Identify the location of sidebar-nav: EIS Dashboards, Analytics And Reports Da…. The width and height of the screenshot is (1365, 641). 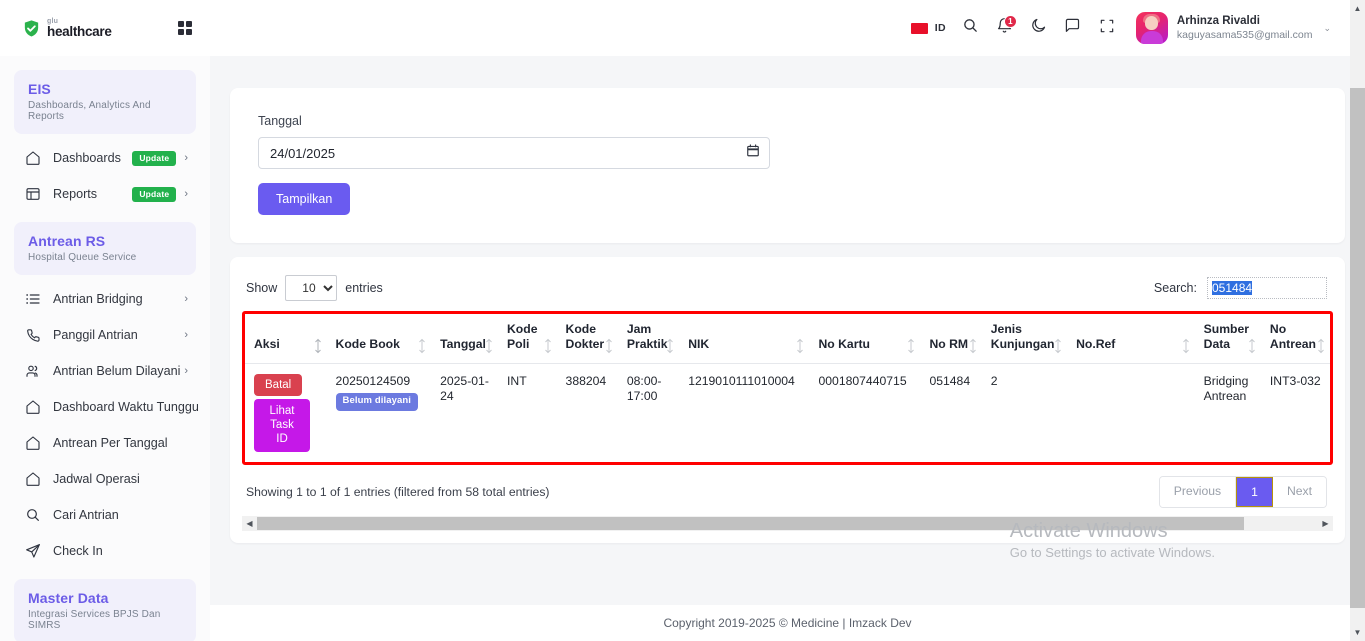
(105, 348).